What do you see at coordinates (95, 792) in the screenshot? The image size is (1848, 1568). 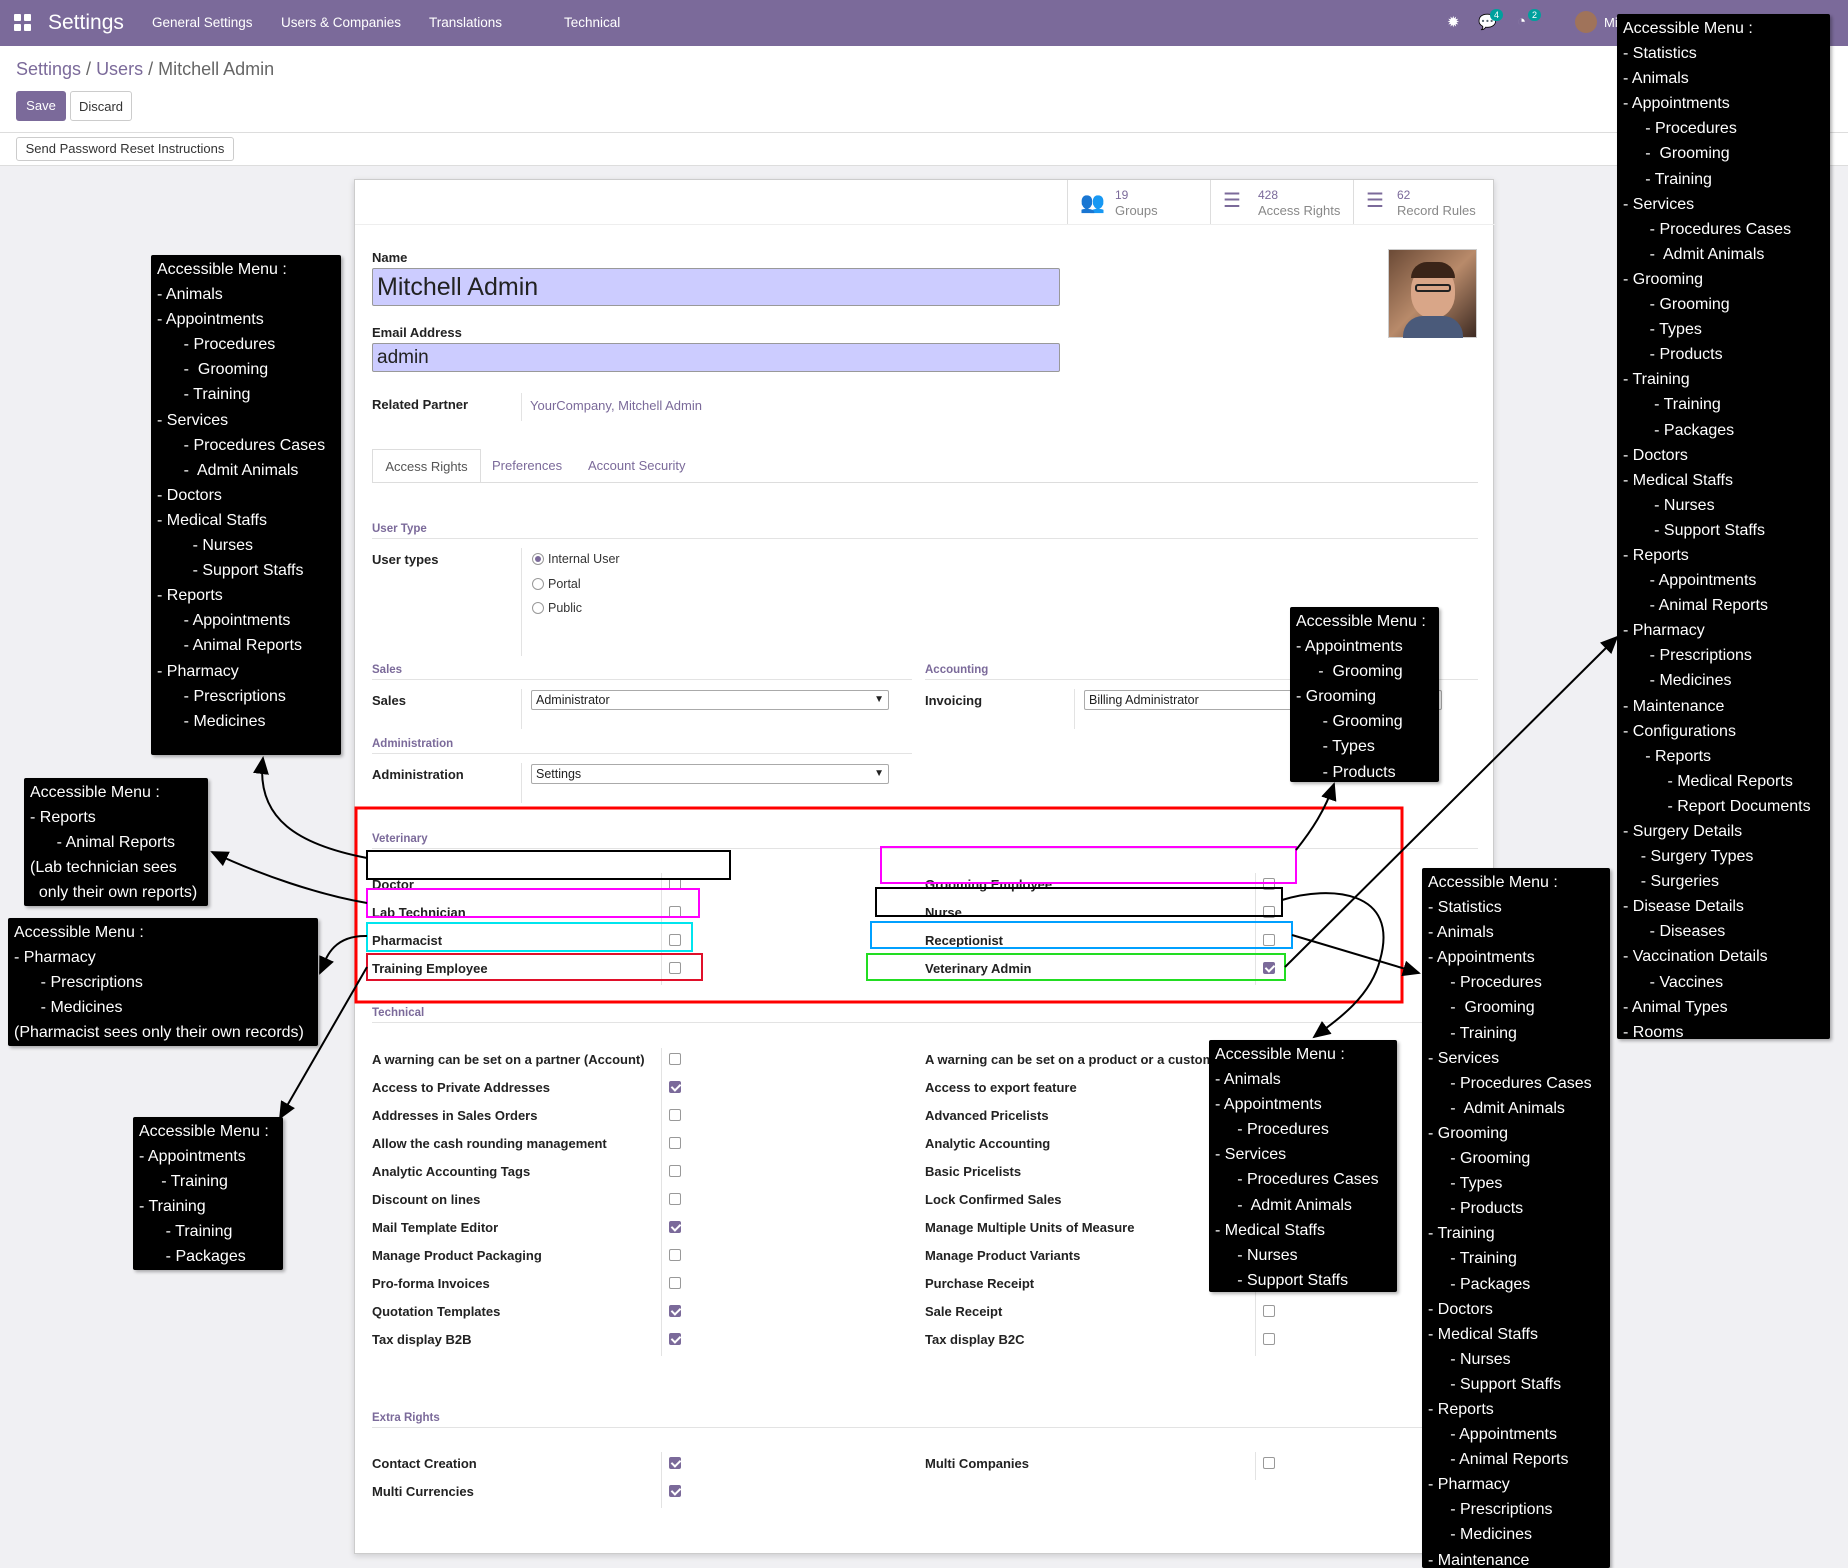 I see `lab-annotation-line: Accessible Menu :` at bounding box center [95, 792].